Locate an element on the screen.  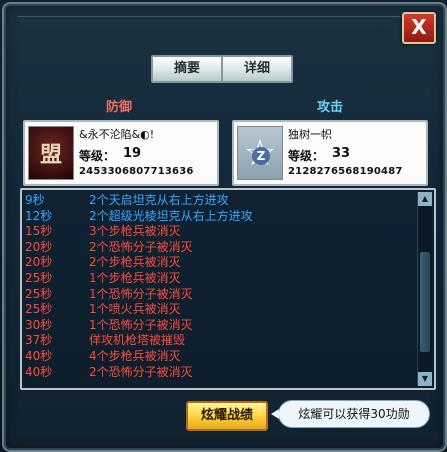
brag-tooltip: 炫耀可以获得30功勋 is located at coordinates (350, 414).